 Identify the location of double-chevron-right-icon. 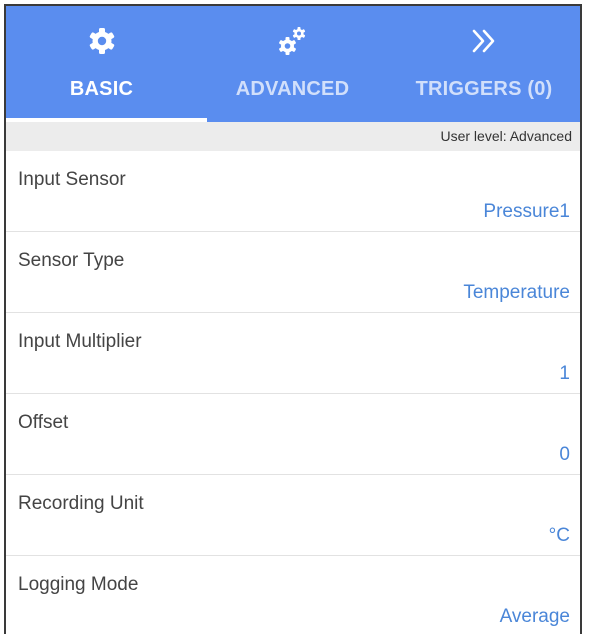
(483, 41).